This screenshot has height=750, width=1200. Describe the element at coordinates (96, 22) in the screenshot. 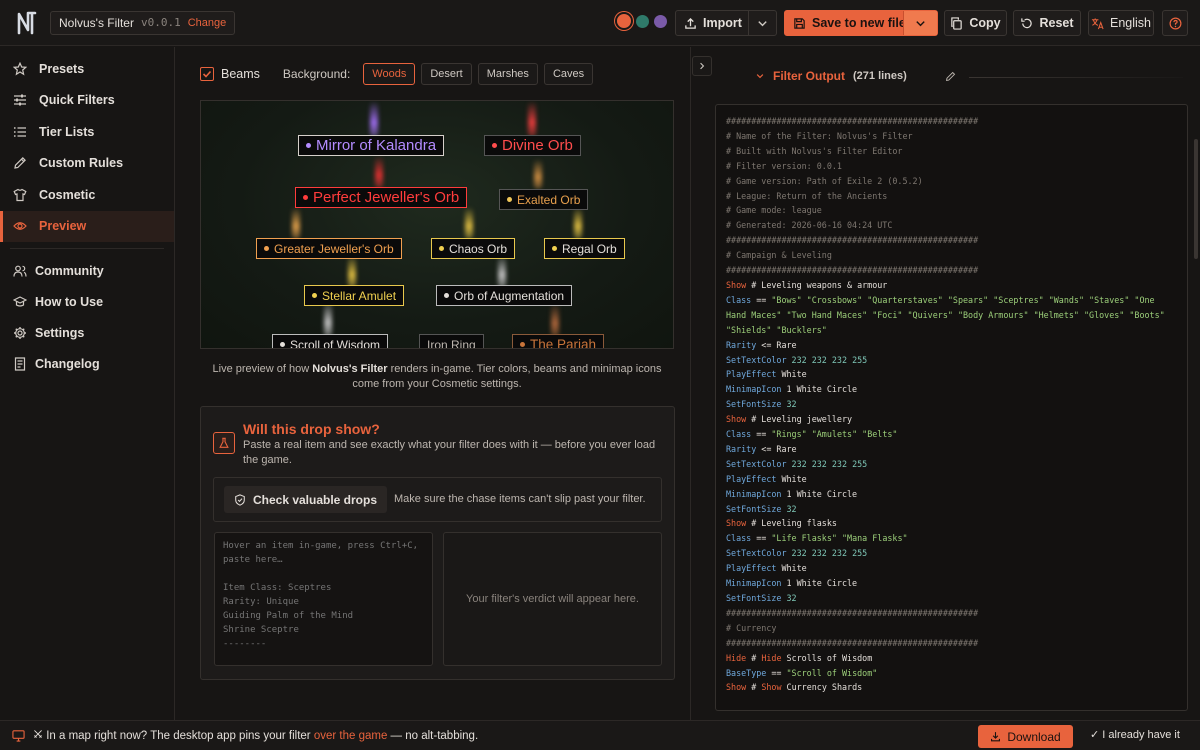

I see `filter-name: Nolvus's Filter` at that location.